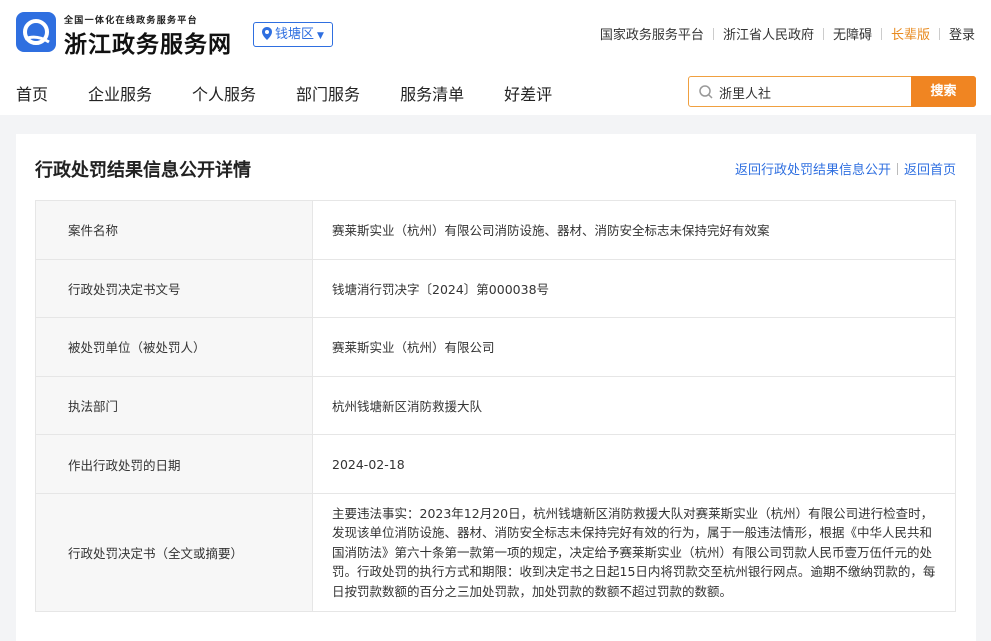 This screenshot has width=991, height=641. What do you see at coordinates (36, 32) in the screenshot?
I see `site-logo-icon` at bounding box center [36, 32].